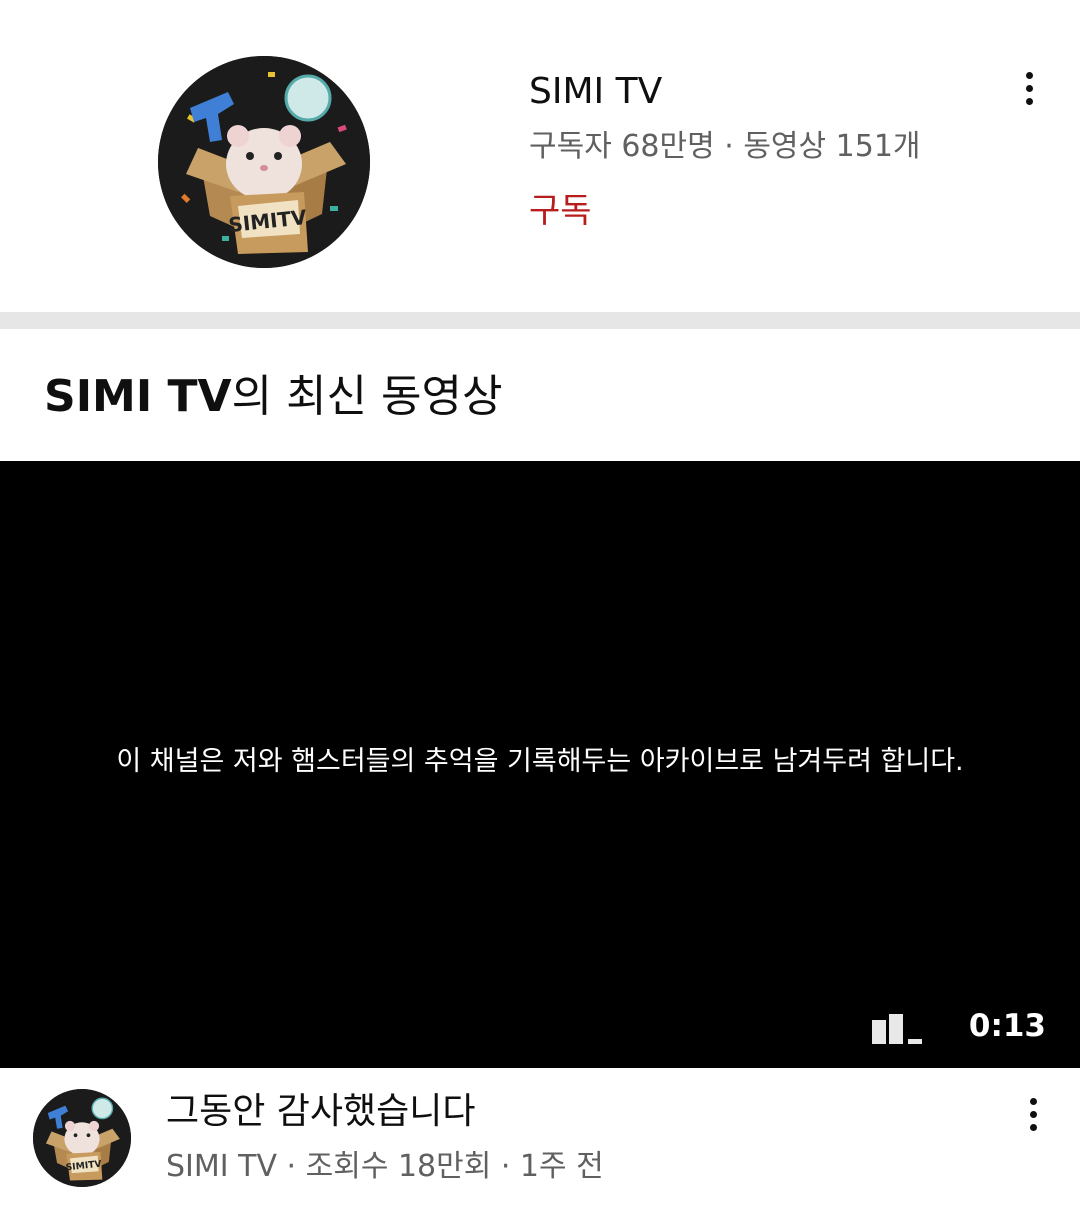  Describe the element at coordinates (1007, 1026) in the screenshot. I see `video-duration: 0:13` at that location.